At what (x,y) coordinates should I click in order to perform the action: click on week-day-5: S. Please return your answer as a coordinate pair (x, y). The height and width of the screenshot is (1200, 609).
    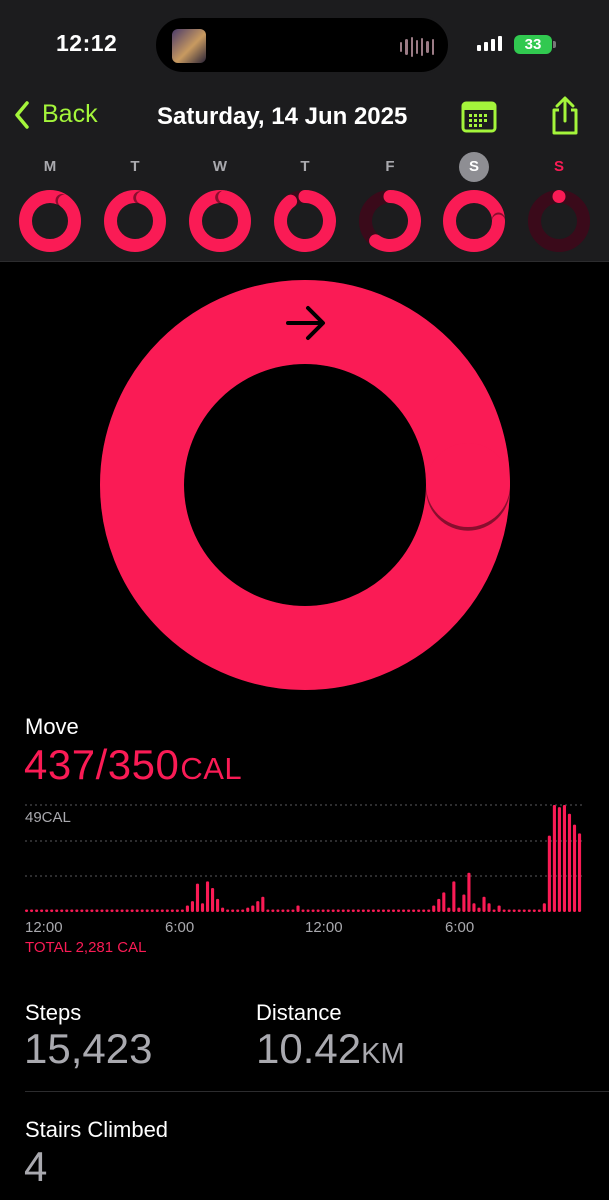
    Looking at the image, I should click on (474, 202).